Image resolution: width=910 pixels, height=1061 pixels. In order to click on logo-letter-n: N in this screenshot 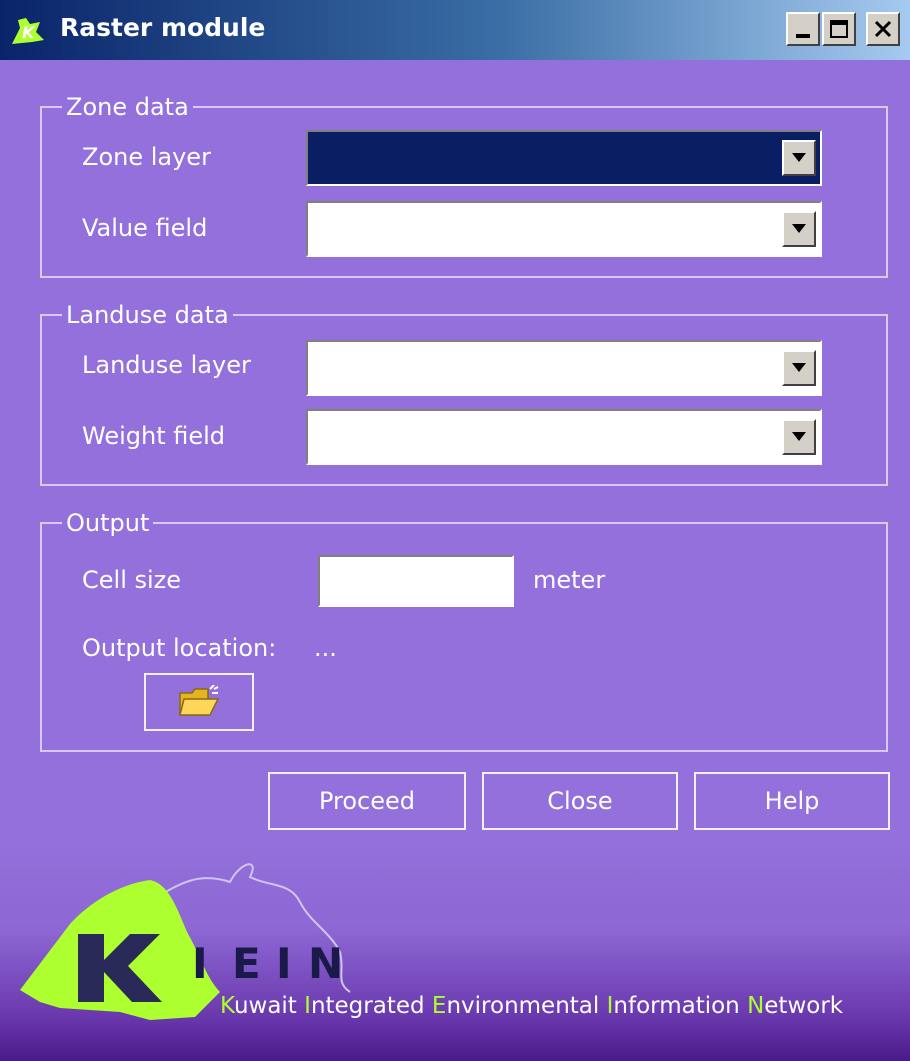, I will do `click(325, 963)`.